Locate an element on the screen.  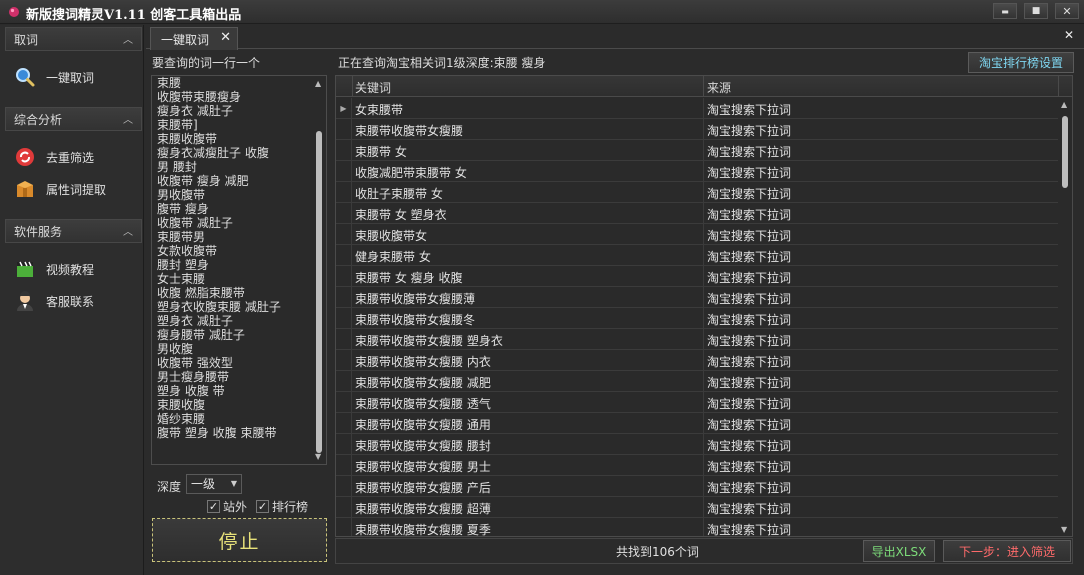
table-row: 束腰带收腹带女瘦腰 超薄 淘宝搜索下拉词 is located at coordinates (697, 507).